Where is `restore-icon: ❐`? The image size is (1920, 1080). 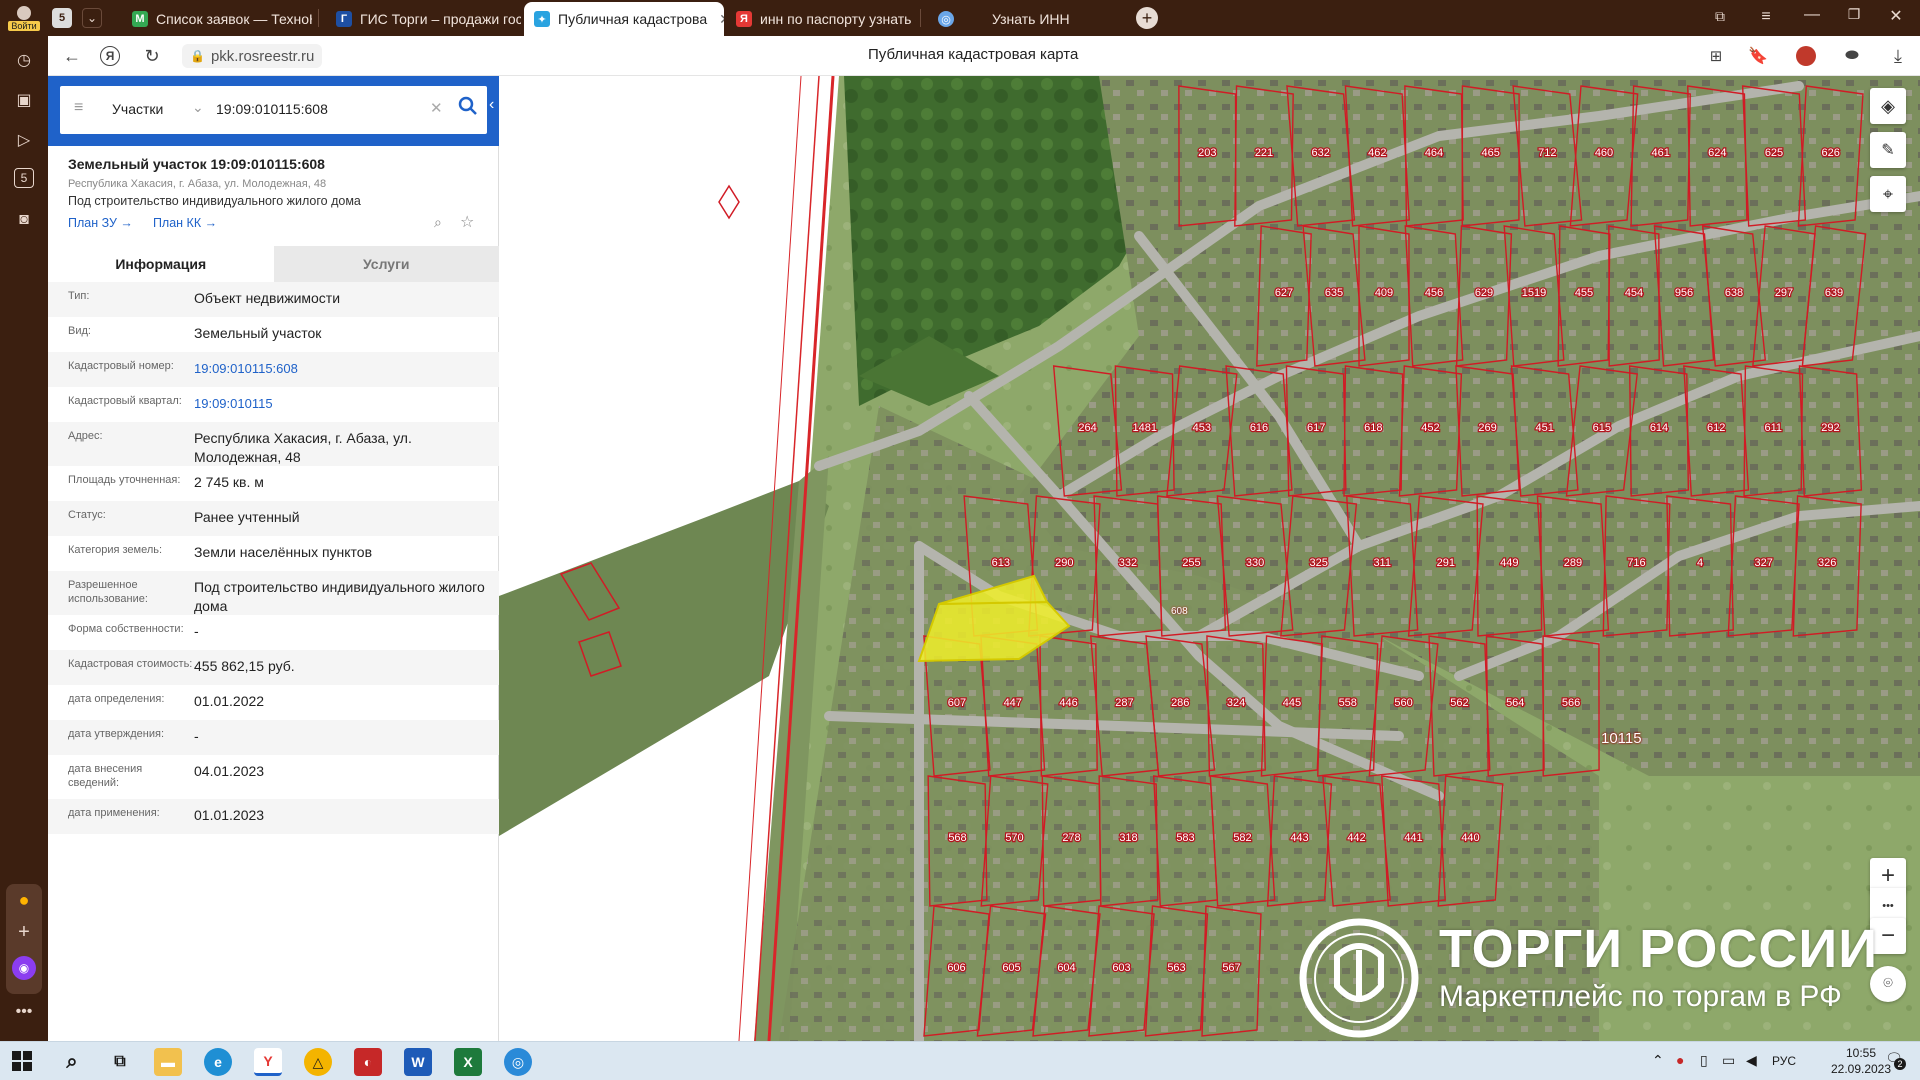 restore-icon: ❐ is located at coordinates (1854, 16).